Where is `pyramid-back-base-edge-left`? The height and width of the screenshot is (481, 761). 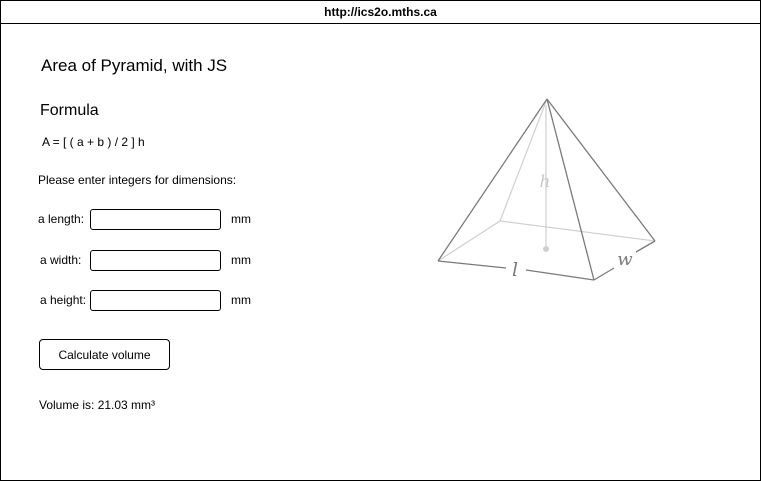
pyramid-back-base-edge-left is located at coordinates (469, 241).